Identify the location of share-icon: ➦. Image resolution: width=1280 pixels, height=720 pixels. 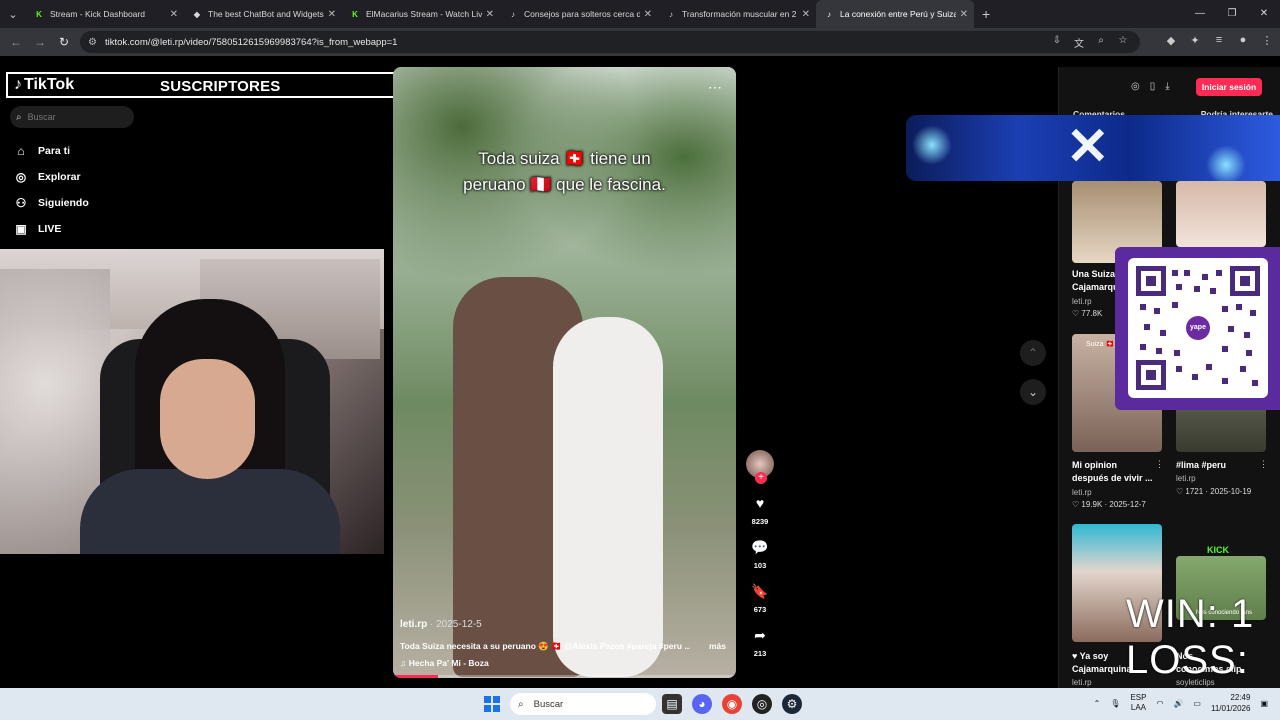
(760, 635).